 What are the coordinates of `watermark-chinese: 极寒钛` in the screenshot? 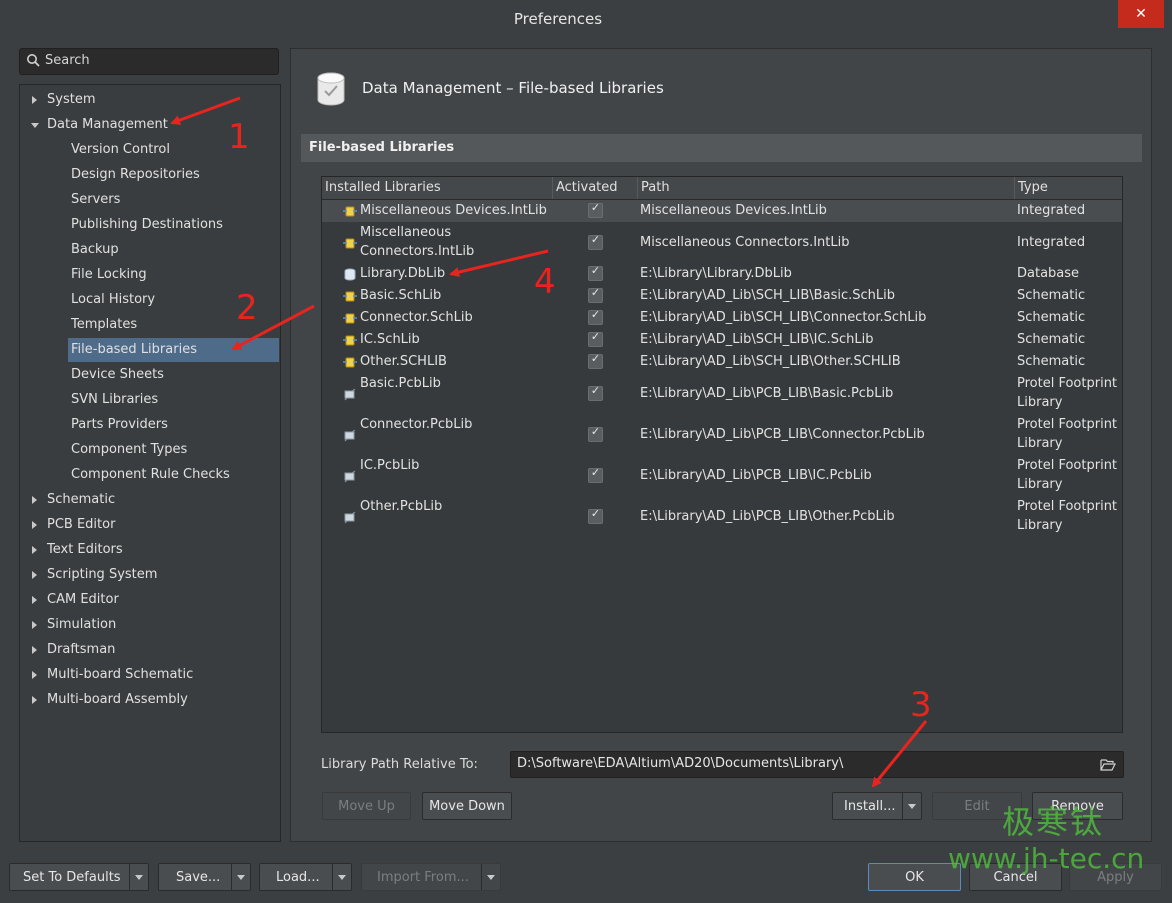 It's located at (1053, 822).